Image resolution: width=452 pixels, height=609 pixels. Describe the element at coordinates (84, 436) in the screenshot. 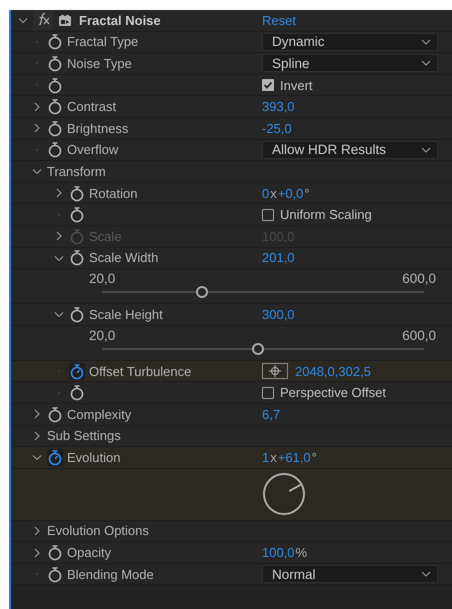

I see `property-label: Sub Settings` at that location.